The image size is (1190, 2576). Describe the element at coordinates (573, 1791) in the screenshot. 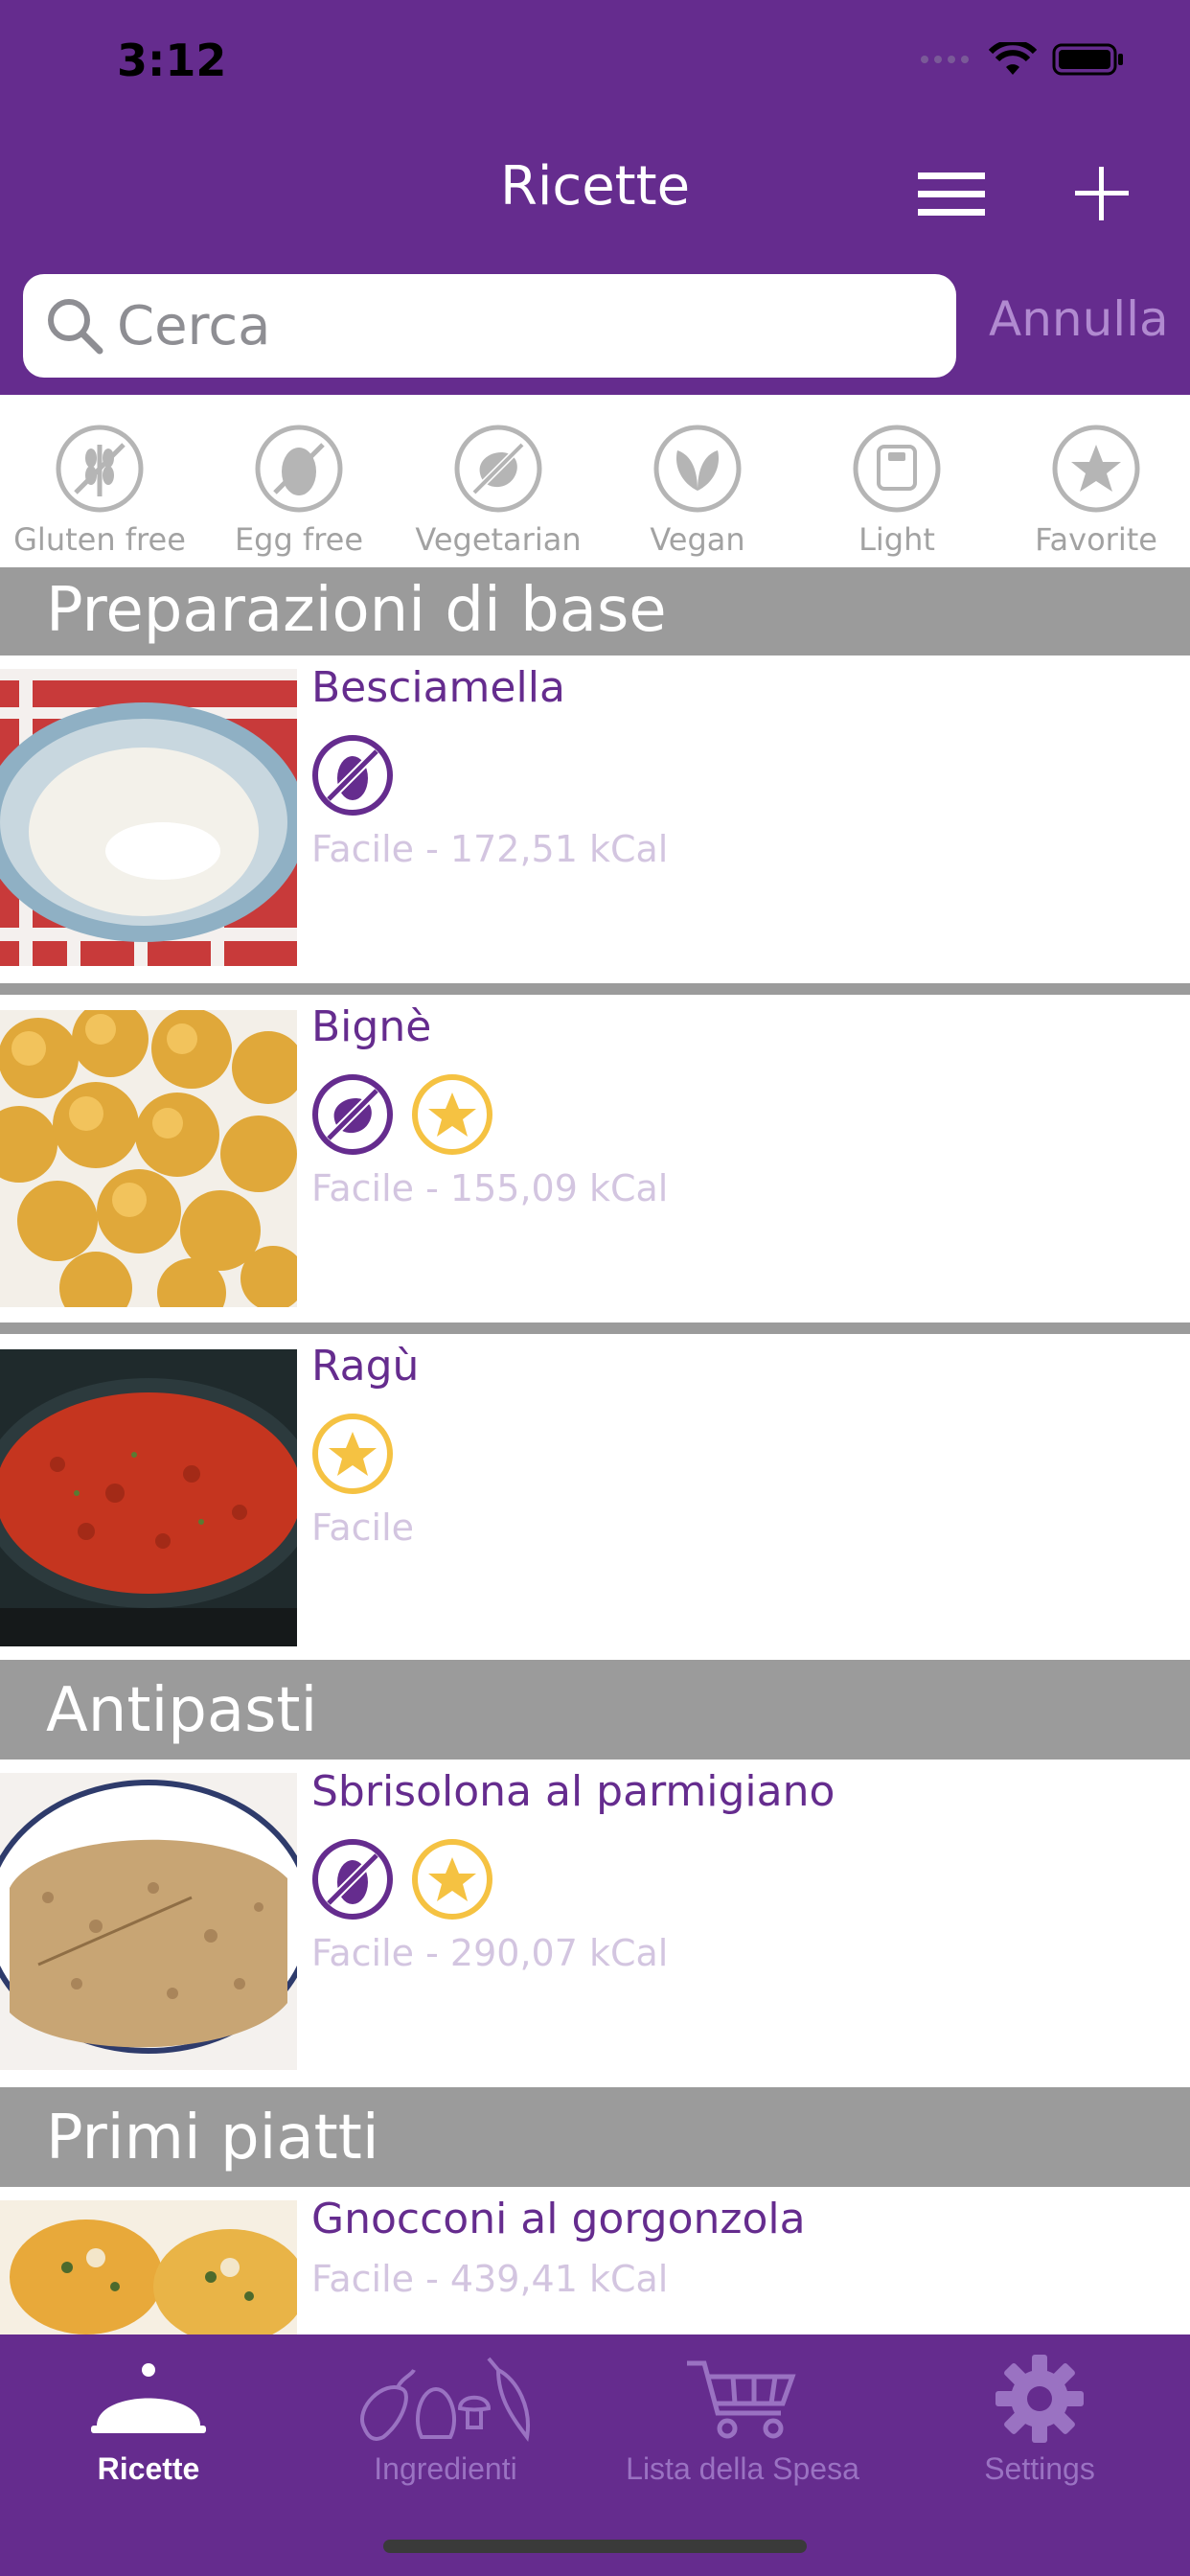

I see `recipe-title: Sbrisolona al parmigiano` at that location.